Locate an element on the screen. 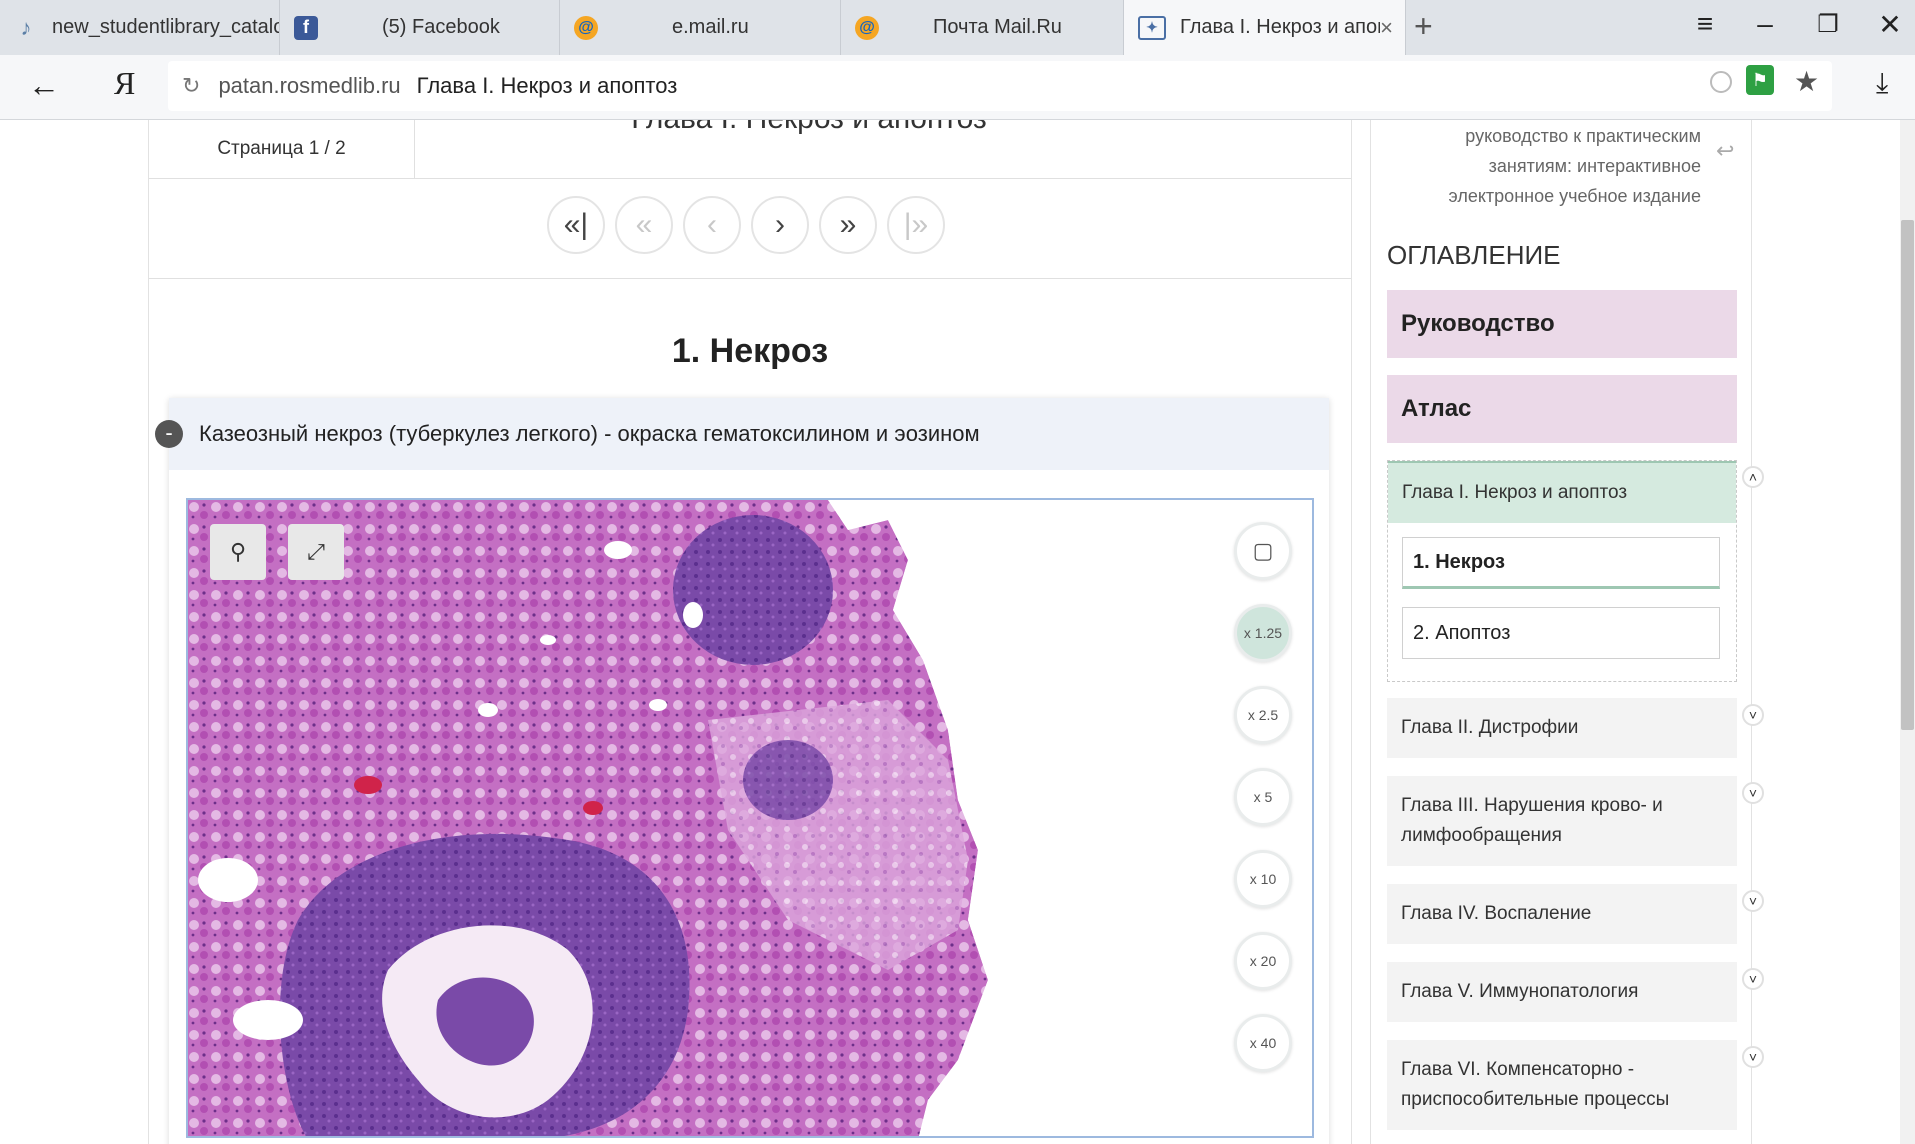  note-icon: ♪ is located at coordinates (26, 27).